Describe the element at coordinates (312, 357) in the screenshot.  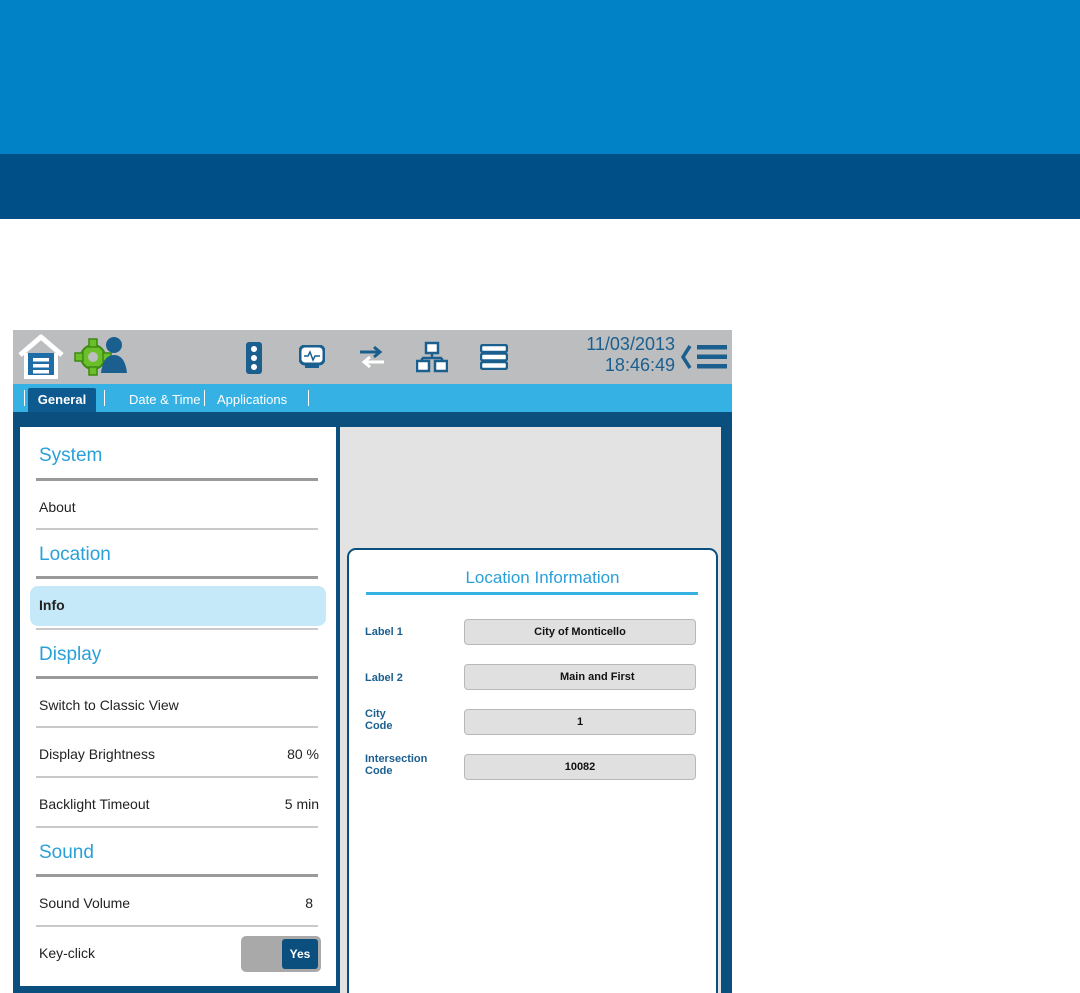
I see `monitor-icon` at that location.